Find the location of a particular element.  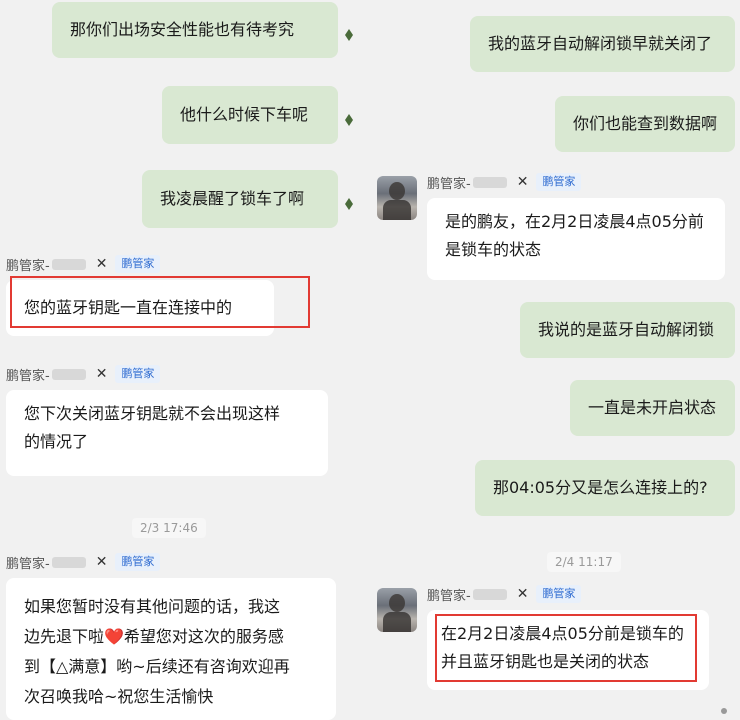

message-text-line: 的情况了 is located at coordinates (56, 441).